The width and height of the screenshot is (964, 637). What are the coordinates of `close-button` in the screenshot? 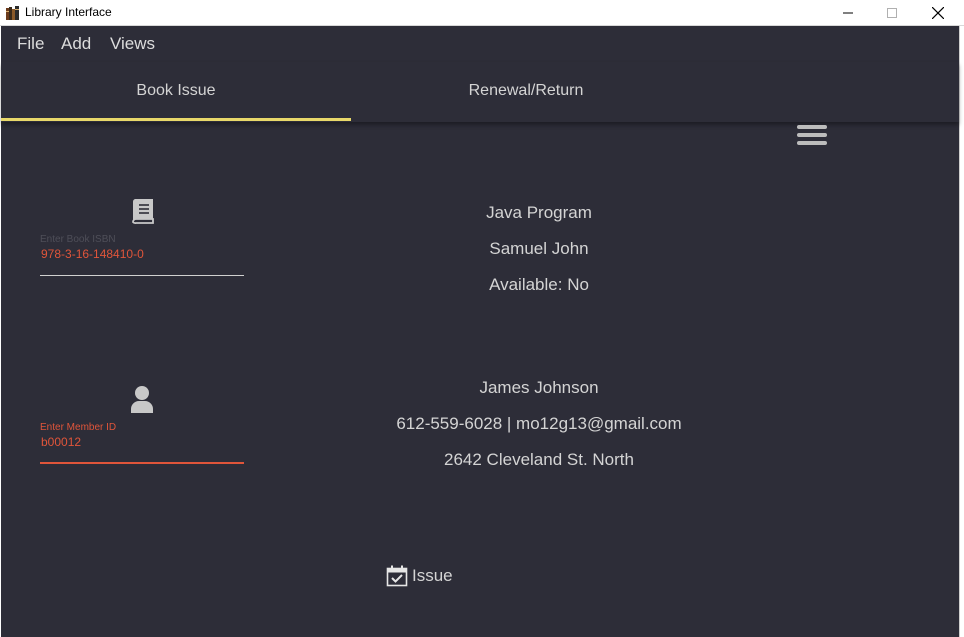 It's located at (938, 13).